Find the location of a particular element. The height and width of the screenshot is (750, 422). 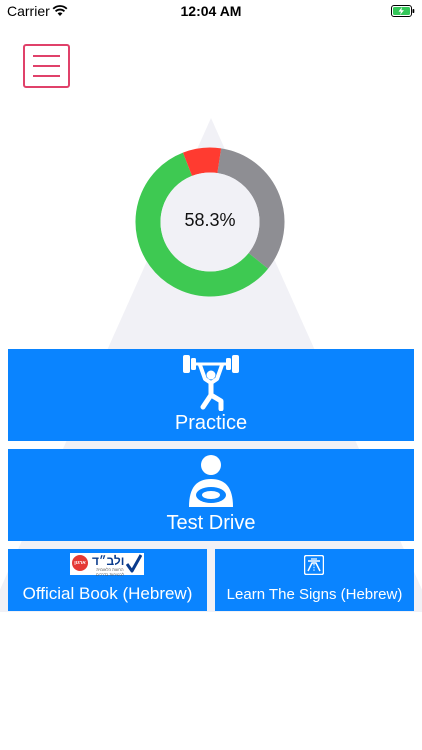

official-book-label: Official Book (Hebrew) is located at coordinates (107, 593).